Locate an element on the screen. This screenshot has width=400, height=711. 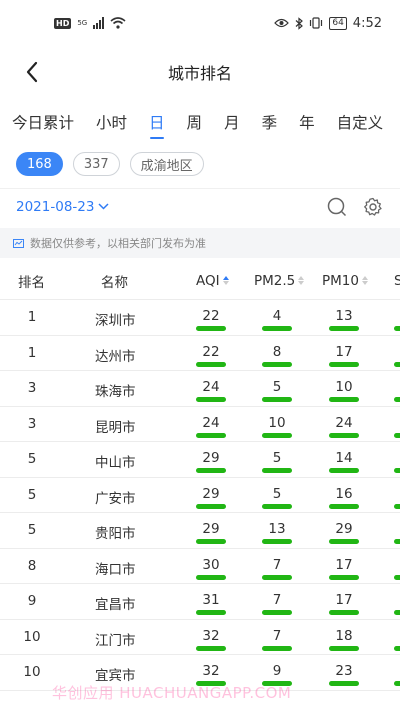
column-pm25: PM2.5 is located at coordinates (279, 281).